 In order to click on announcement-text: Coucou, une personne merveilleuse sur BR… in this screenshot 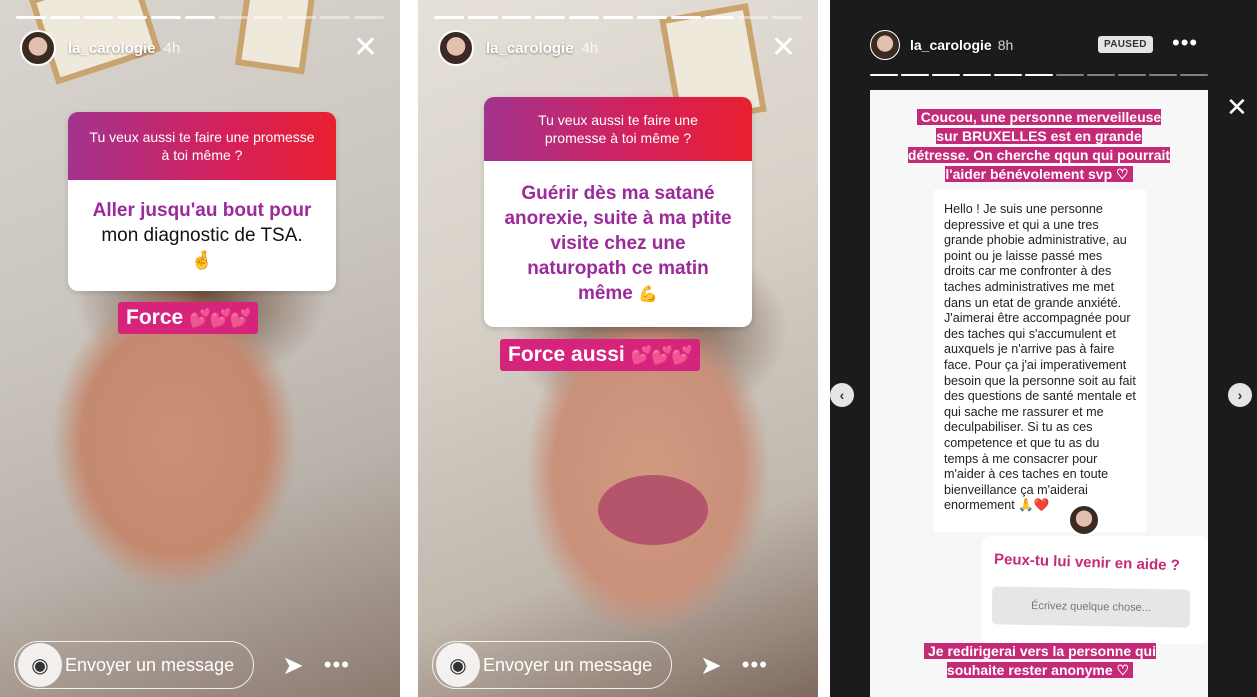, I will do `click(1039, 146)`.